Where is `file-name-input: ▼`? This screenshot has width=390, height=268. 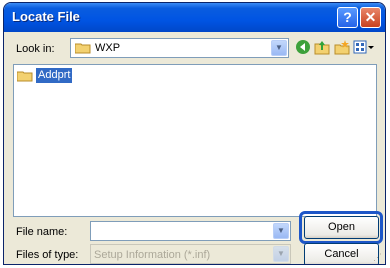
file-name-input: ▼ is located at coordinates (190, 231).